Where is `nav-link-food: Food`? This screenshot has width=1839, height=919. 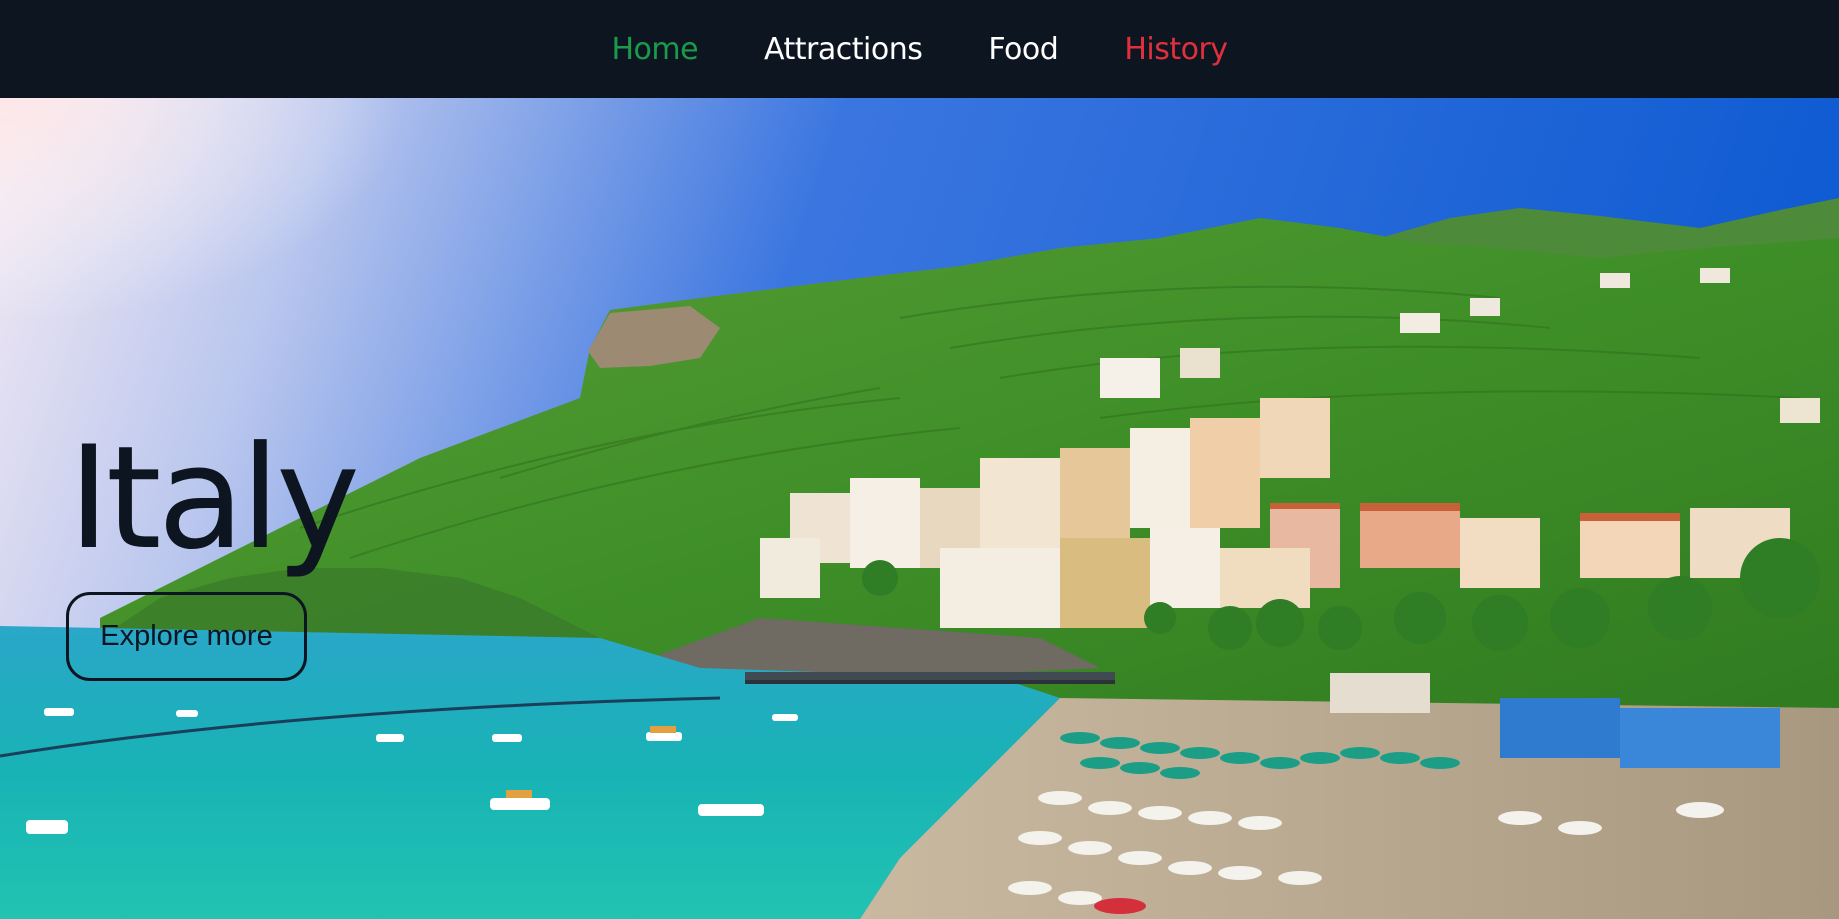 nav-link-food: Food is located at coordinates (1023, 49).